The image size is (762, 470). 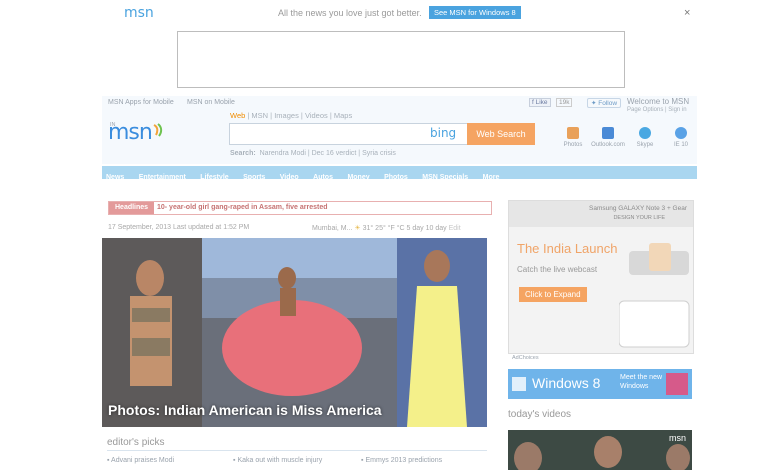 What do you see at coordinates (358, 177) in the screenshot?
I see `nav-money: Money` at bounding box center [358, 177].